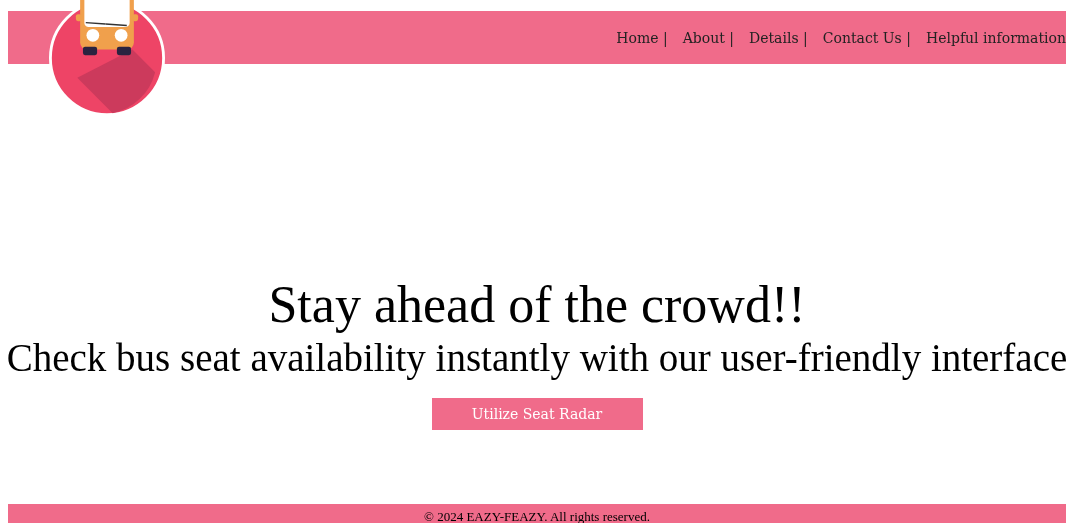 This screenshot has width=1066, height=523. I want to click on nav-link: About |, so click(708, 37).